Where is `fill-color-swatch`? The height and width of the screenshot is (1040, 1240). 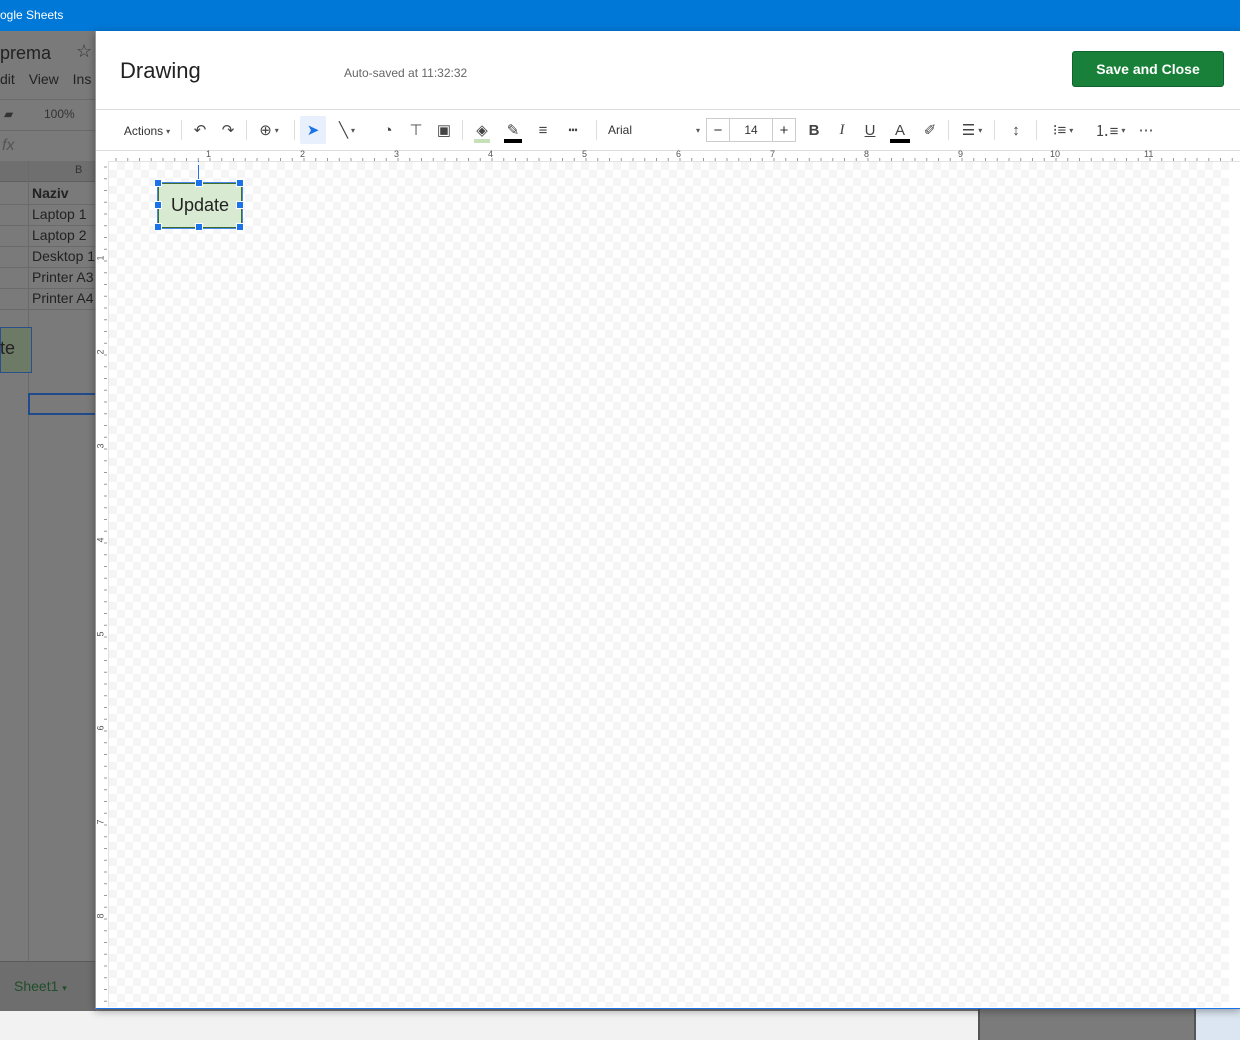 fill-color-swatch is located at coordinates (482, 141).